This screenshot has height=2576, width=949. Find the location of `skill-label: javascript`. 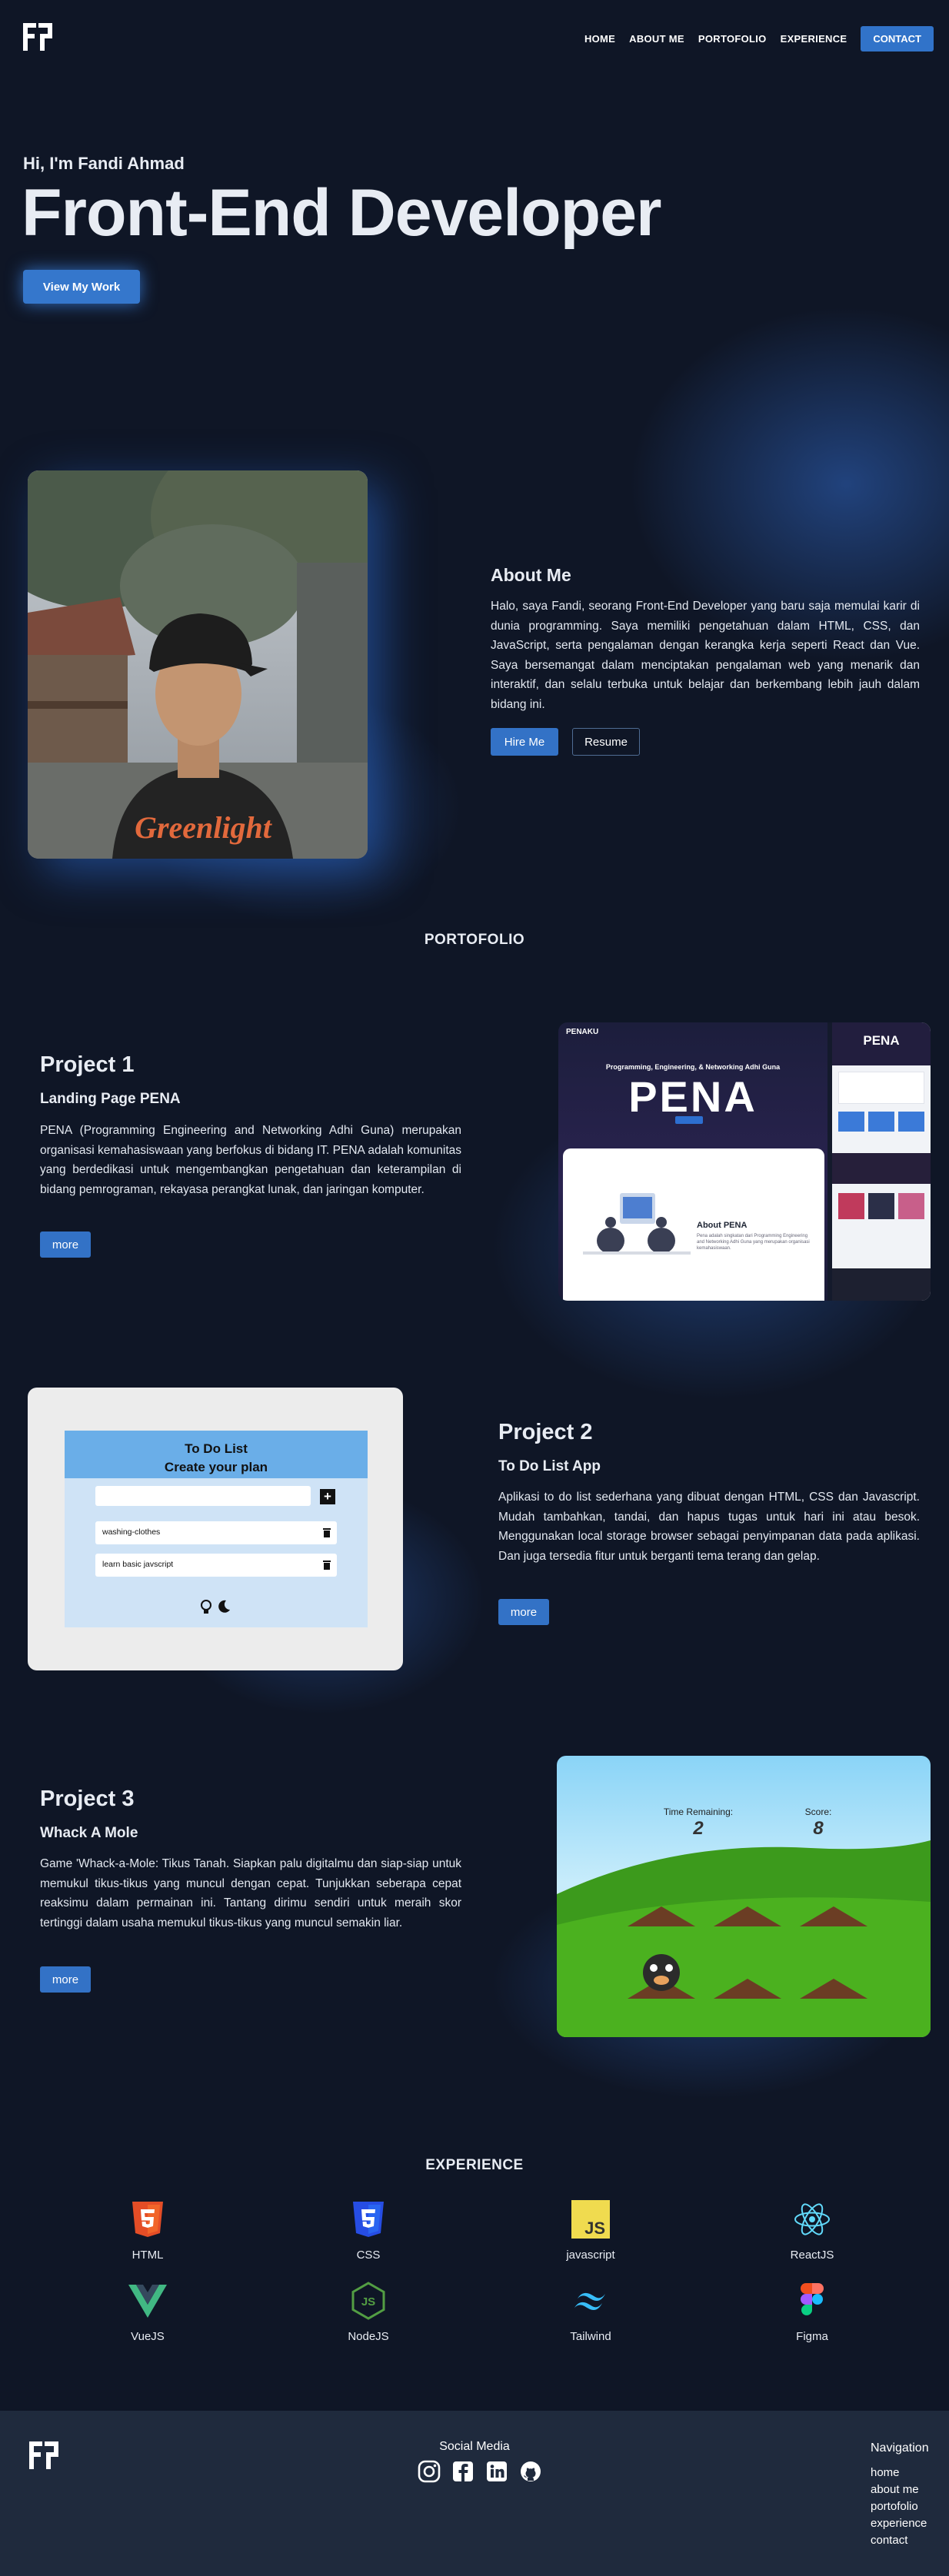

skill-label: javascript is located at coordinates (591, 2255).